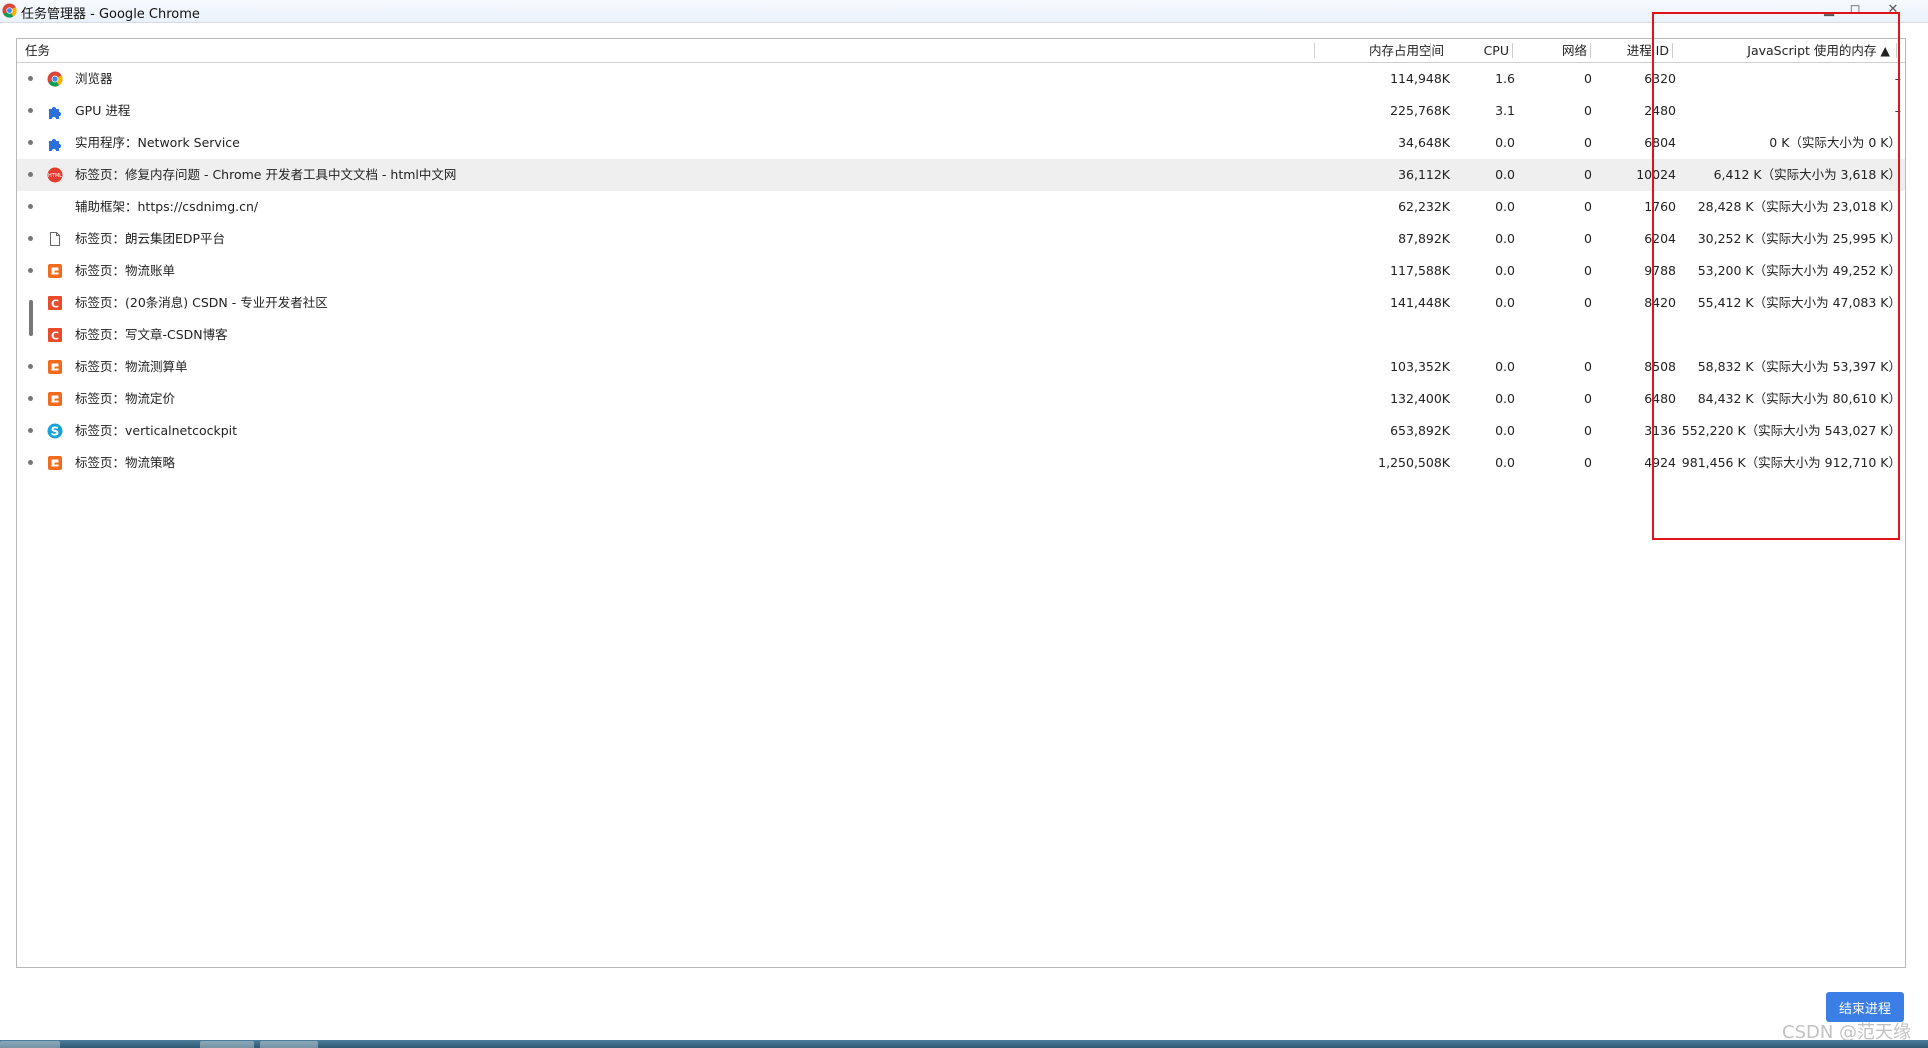 This screenshot has width=1928, height=1048. I want to click on column-header-cpu: CPU, so click(1471, 50).